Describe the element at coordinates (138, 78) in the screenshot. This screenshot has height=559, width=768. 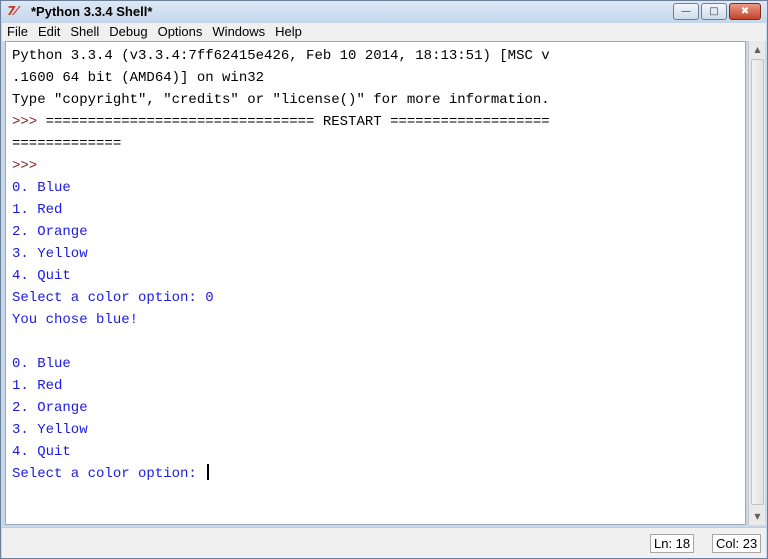
I see `shell-line-text: .1600 64 bit (AMD64)] on win32` at that location.